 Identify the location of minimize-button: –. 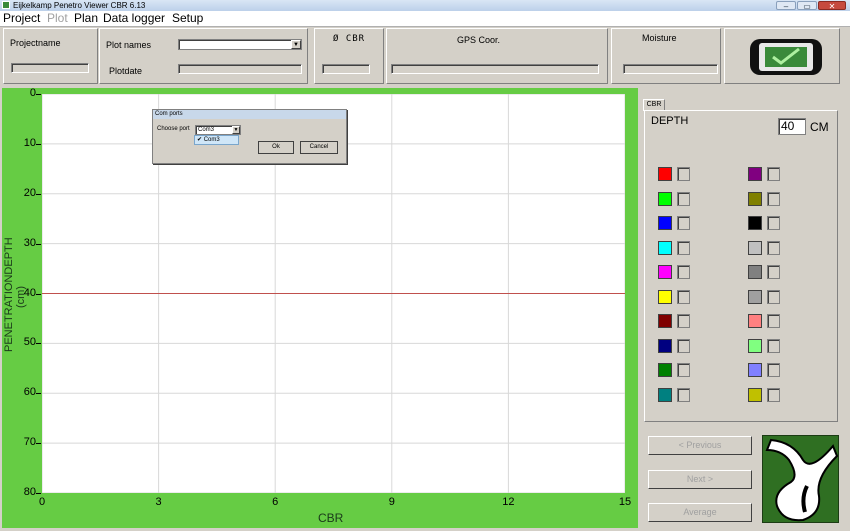
(786, 6).